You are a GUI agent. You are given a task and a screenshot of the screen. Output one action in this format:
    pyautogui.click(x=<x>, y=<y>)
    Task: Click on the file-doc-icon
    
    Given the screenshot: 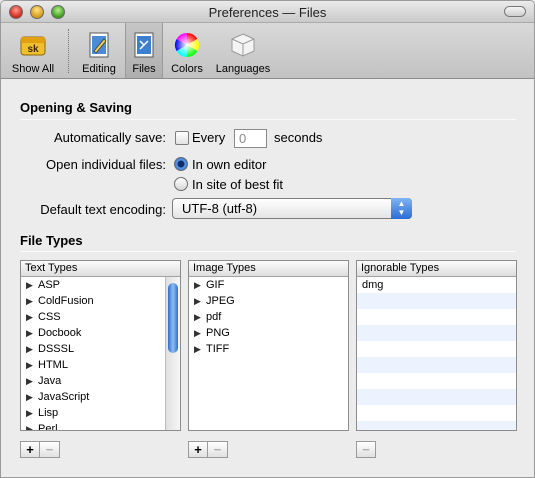 What is the action you would take?
    pyautogui.click(x=144, y=45)
    